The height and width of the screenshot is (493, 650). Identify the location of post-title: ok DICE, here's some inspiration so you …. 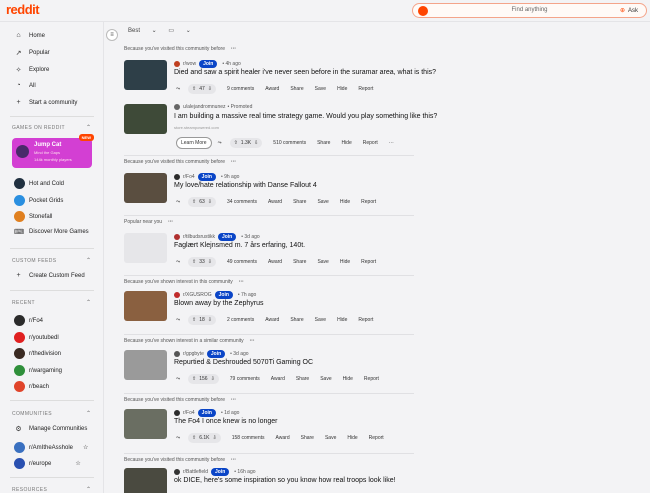
(285, 480).